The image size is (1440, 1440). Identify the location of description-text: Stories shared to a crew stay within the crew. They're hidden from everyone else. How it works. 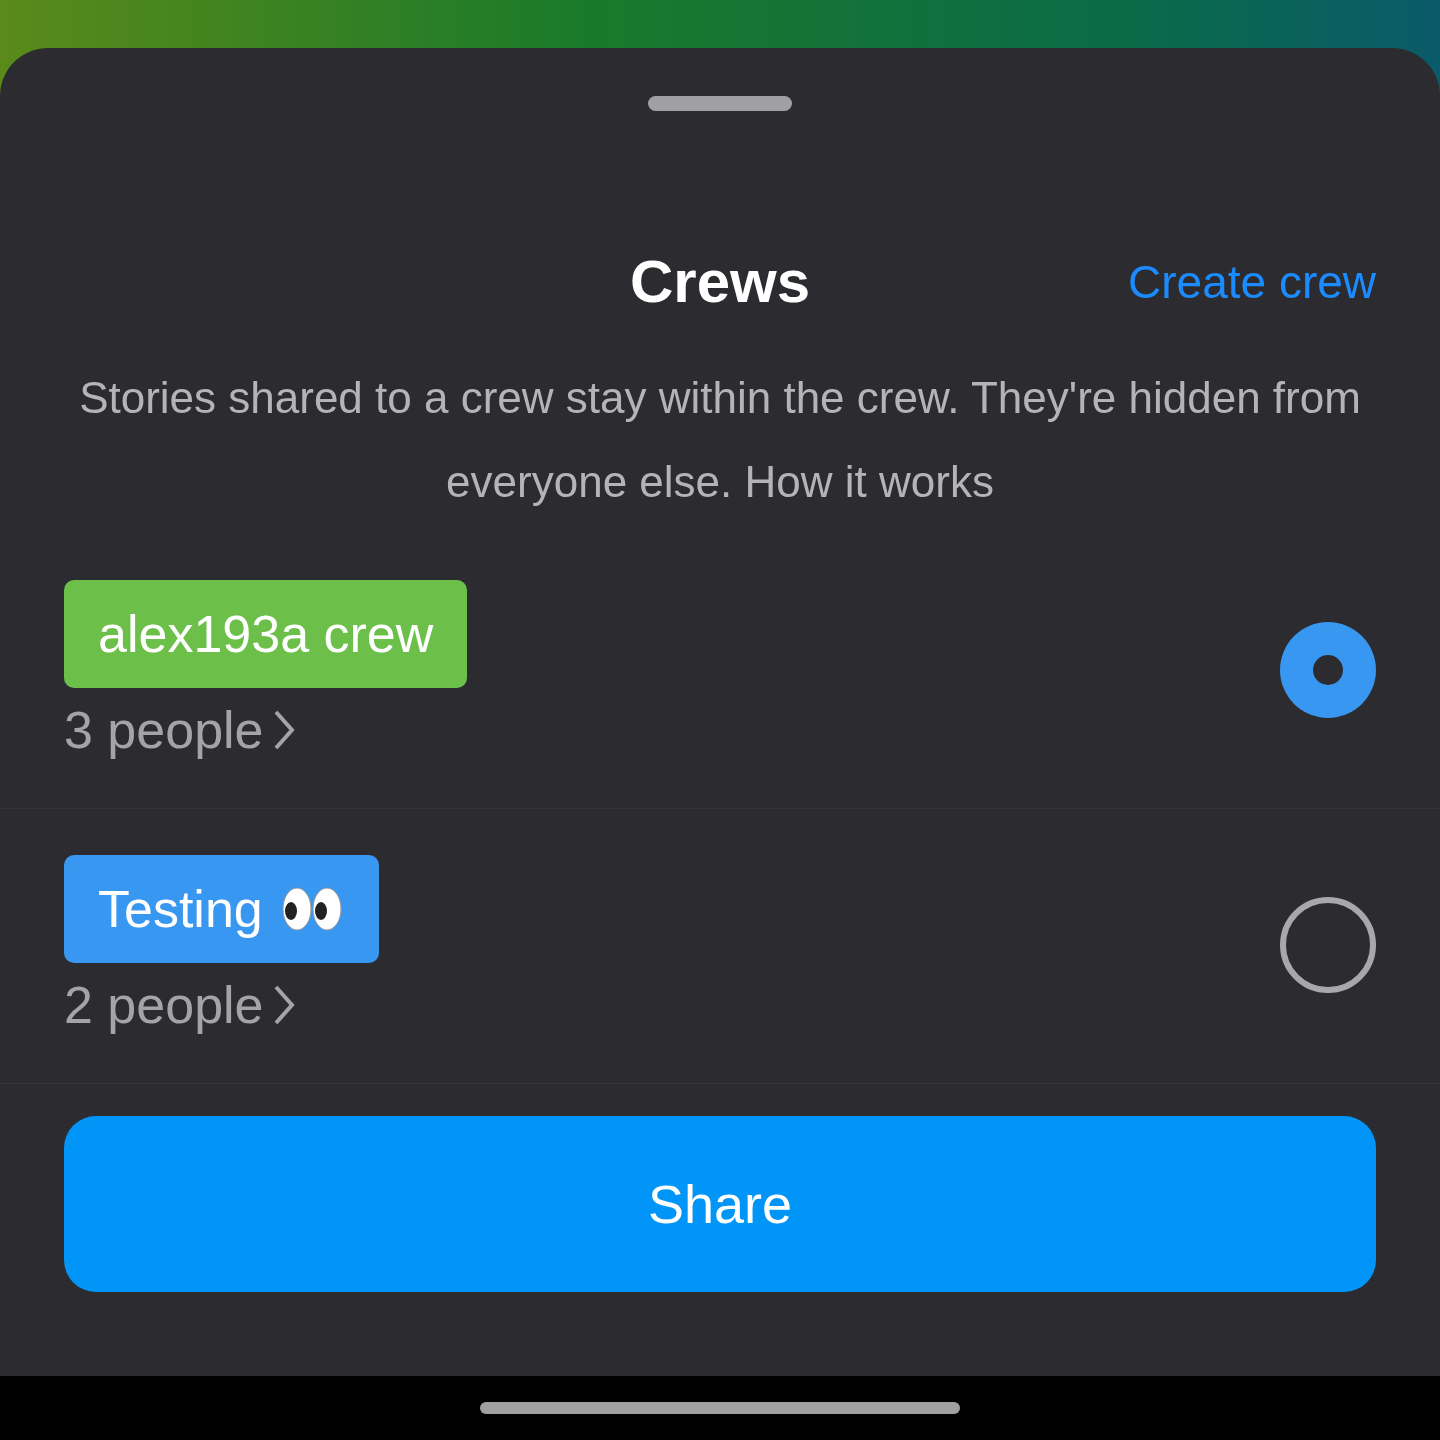
(720, 440).